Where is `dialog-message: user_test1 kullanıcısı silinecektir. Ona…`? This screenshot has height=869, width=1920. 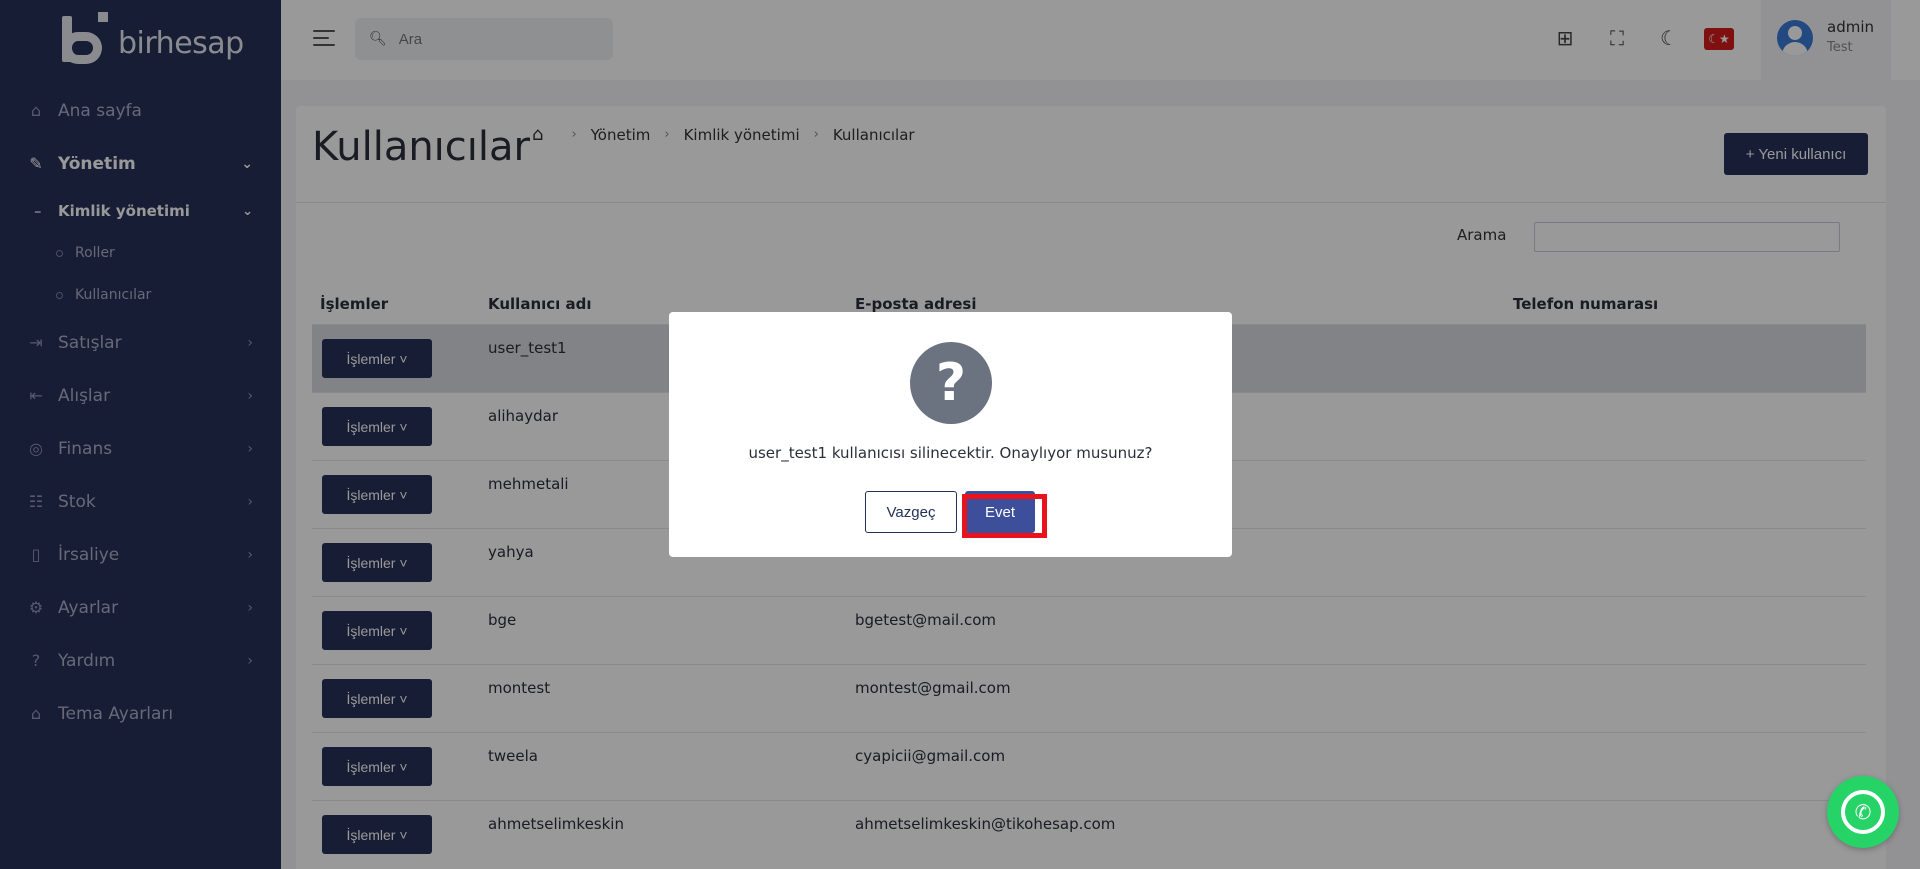
dialog-message: user_test1 kullanıcısı silinecektir. Ona… is located at coordinates (950, 453).